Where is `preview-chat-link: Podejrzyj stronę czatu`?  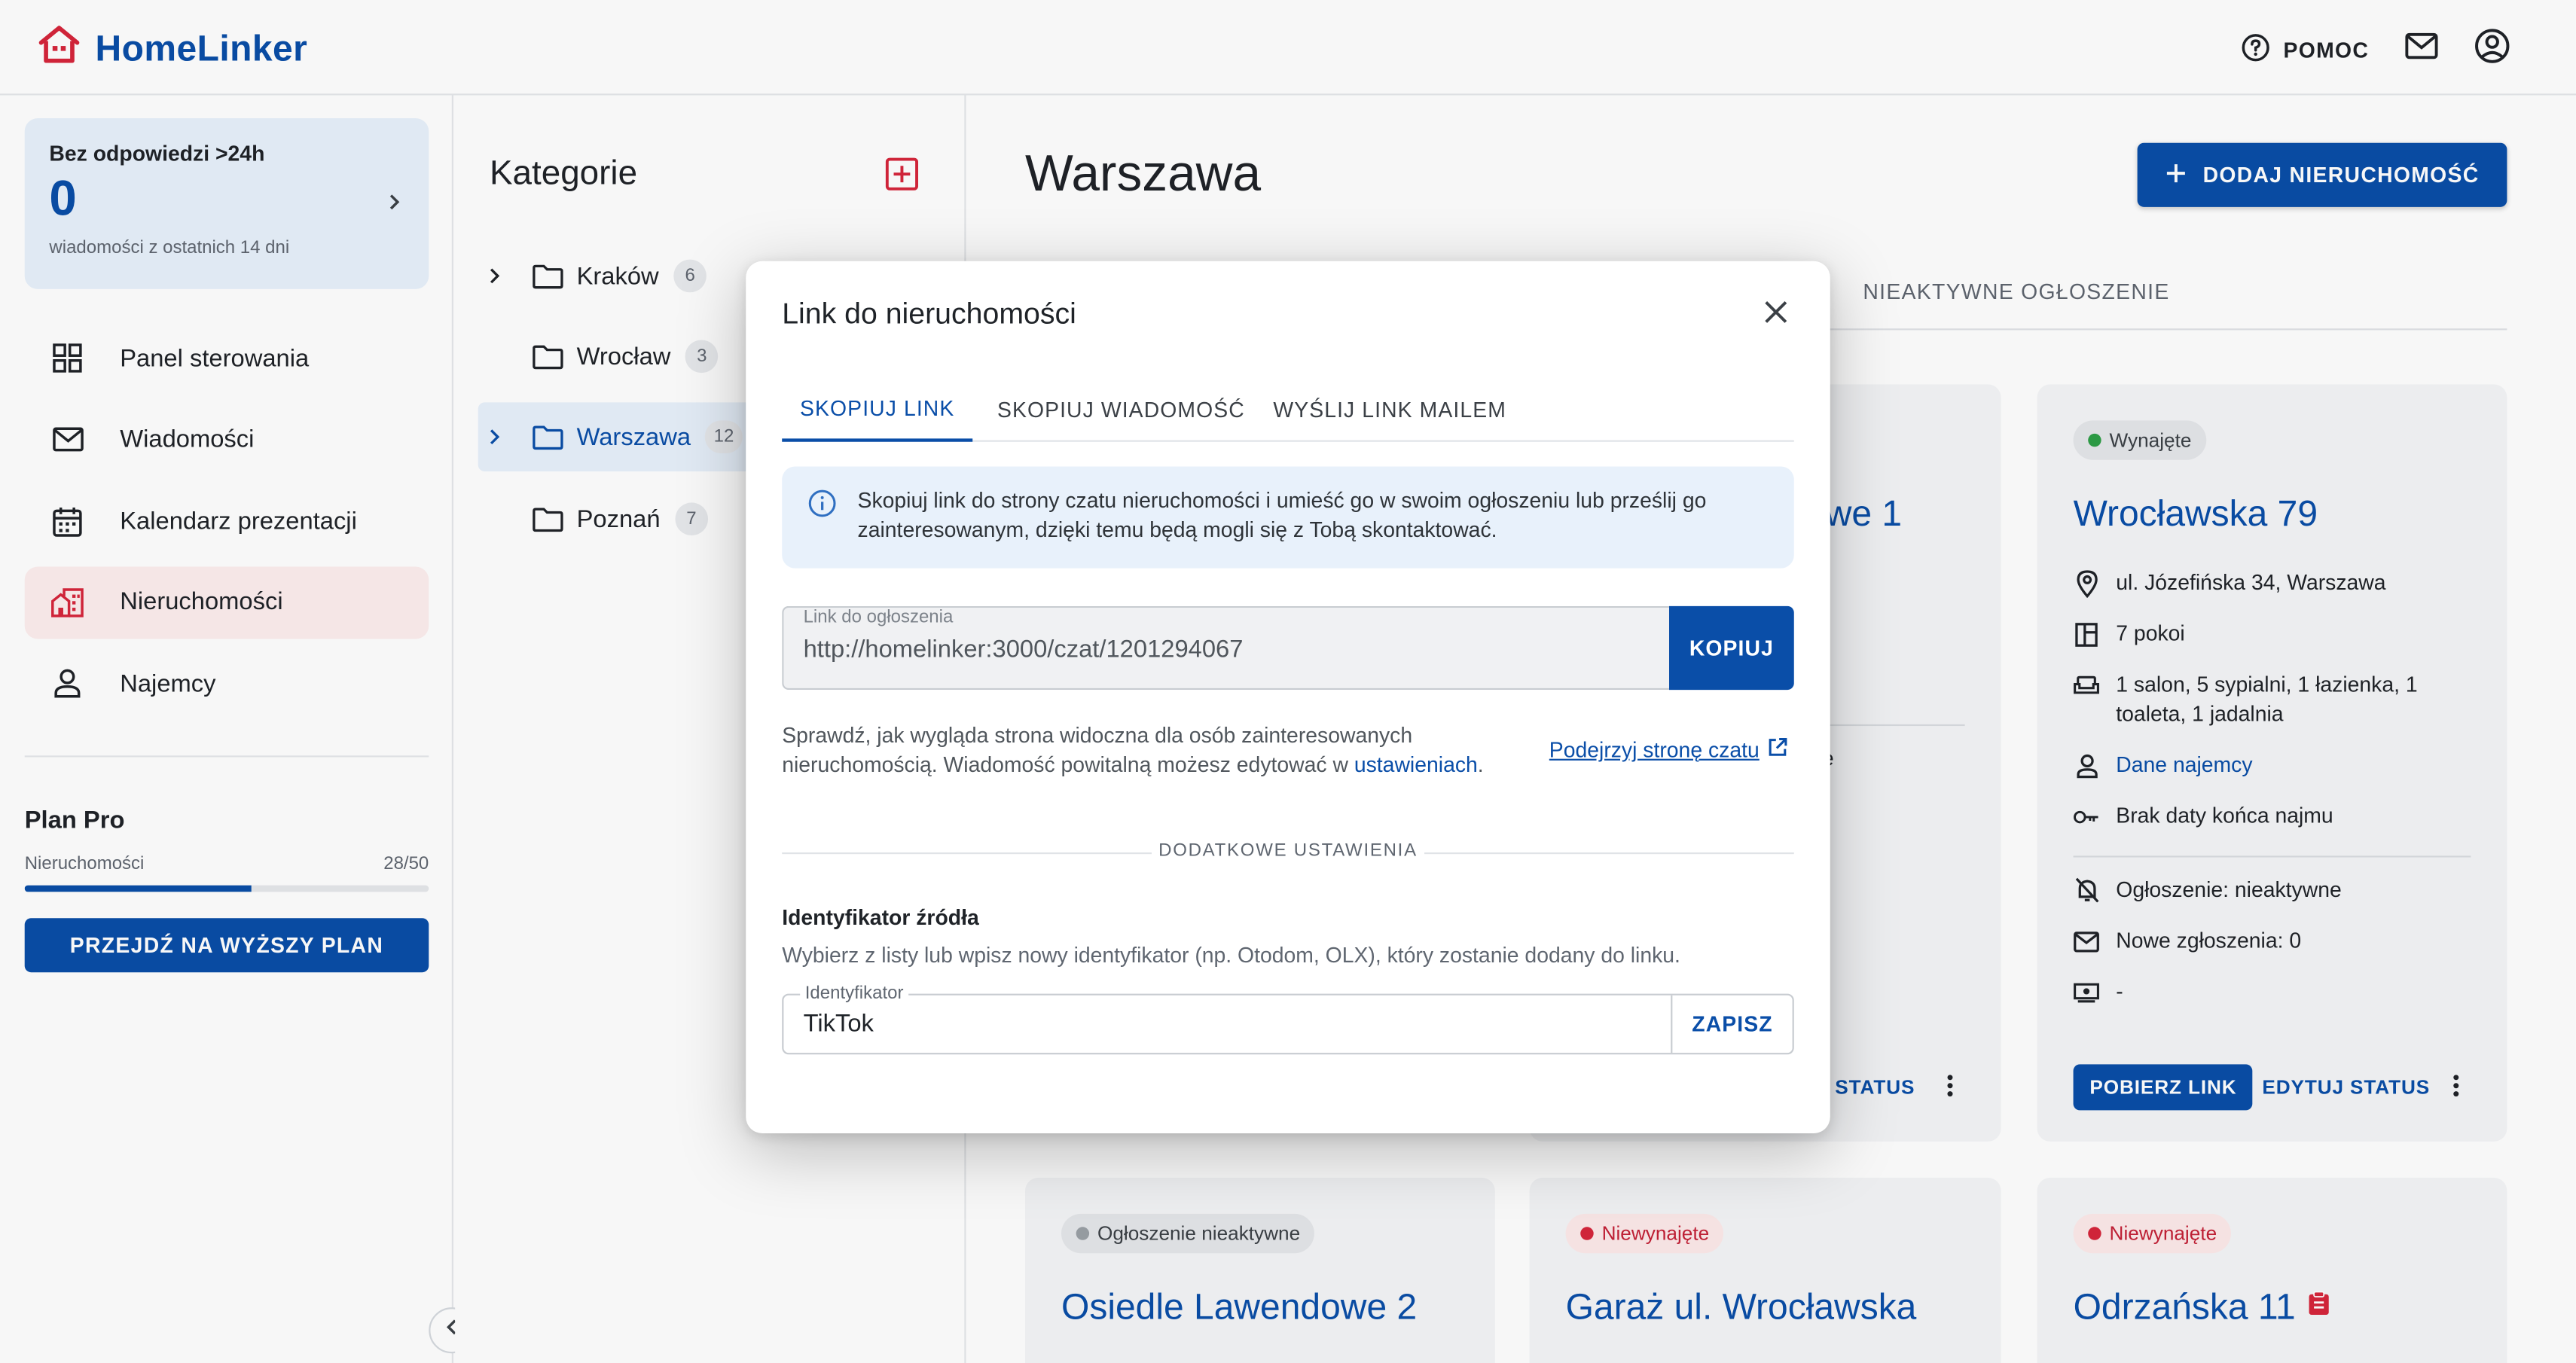
preview-chat-link: Podejrzyj stronę czatu is located at coordinates (1668, 749).